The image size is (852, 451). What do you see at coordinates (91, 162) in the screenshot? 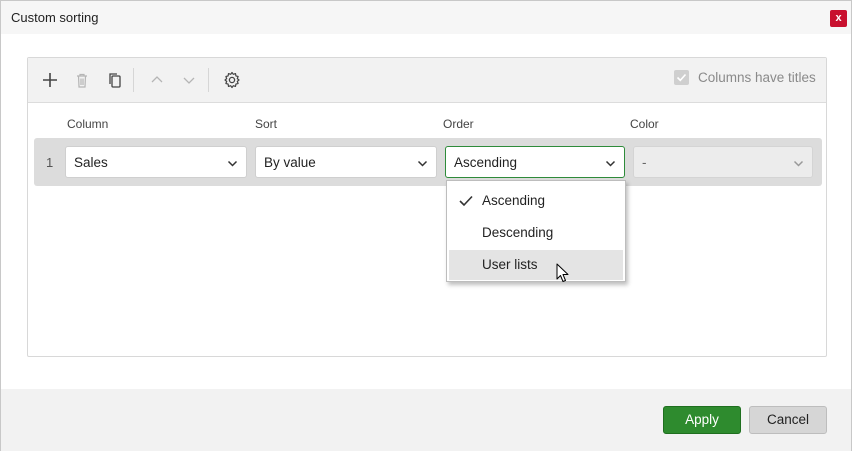
I see `column-select-value: Sales` at bounding box center [91, 162].